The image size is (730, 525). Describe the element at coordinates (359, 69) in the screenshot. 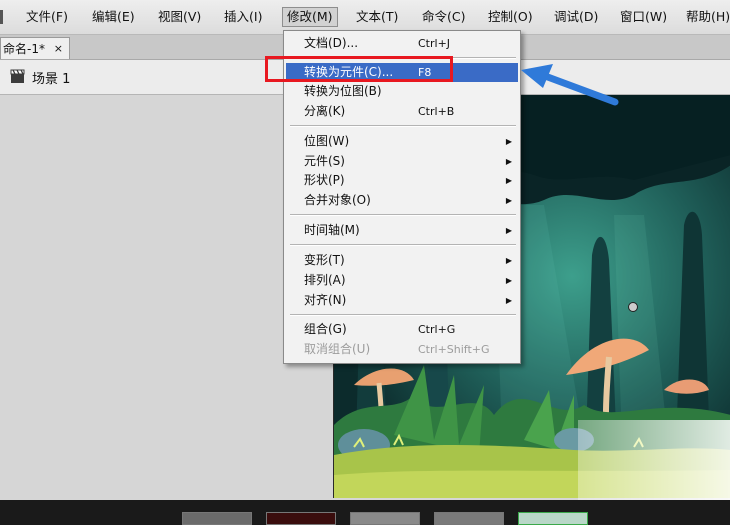

I see `annotation-highlight-box` at that location.